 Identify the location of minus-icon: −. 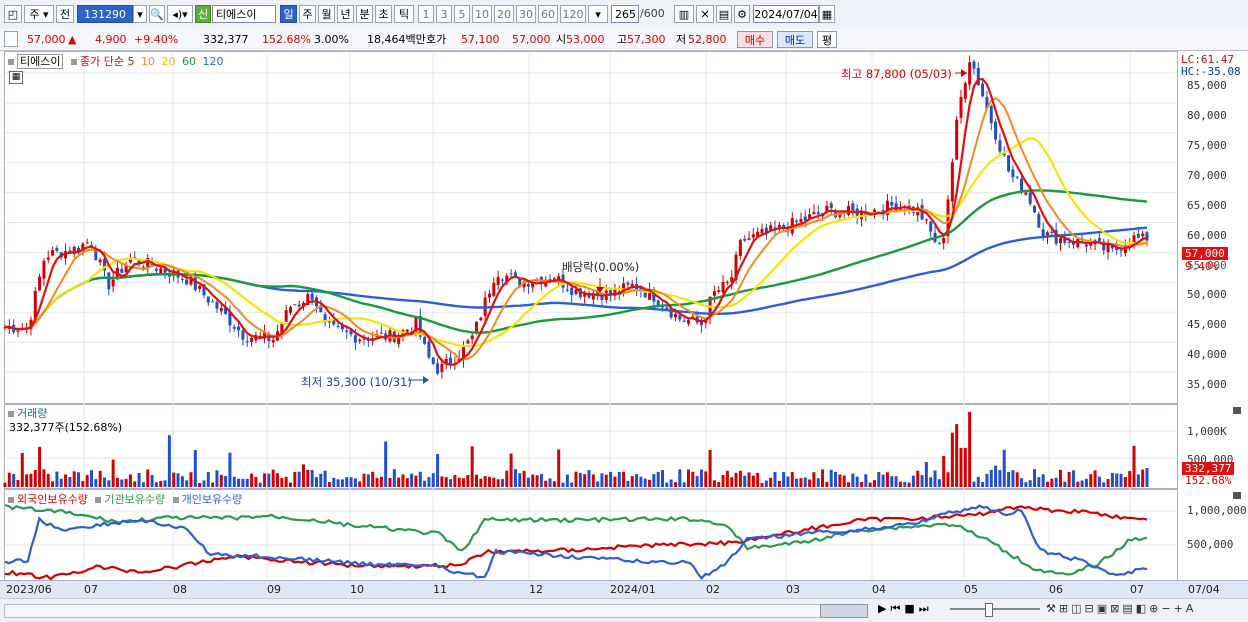
(1167, 608).